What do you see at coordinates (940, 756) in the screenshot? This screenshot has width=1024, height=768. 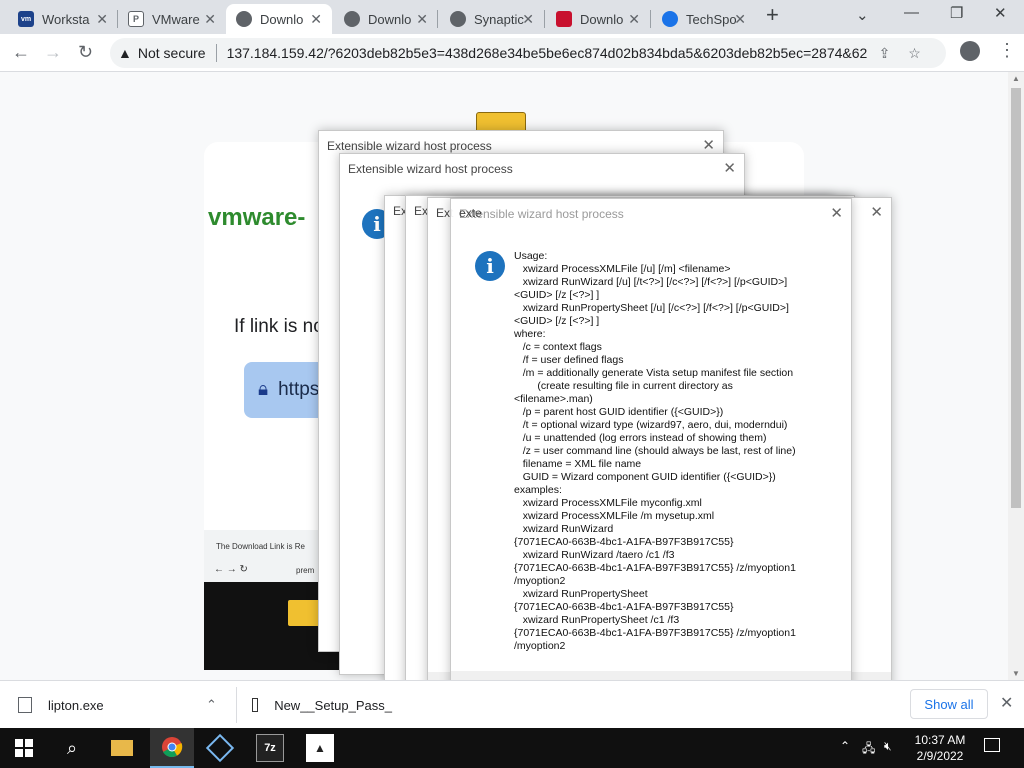 I see `clock-date: 2/9/2022` at bounding box center [940, 756].